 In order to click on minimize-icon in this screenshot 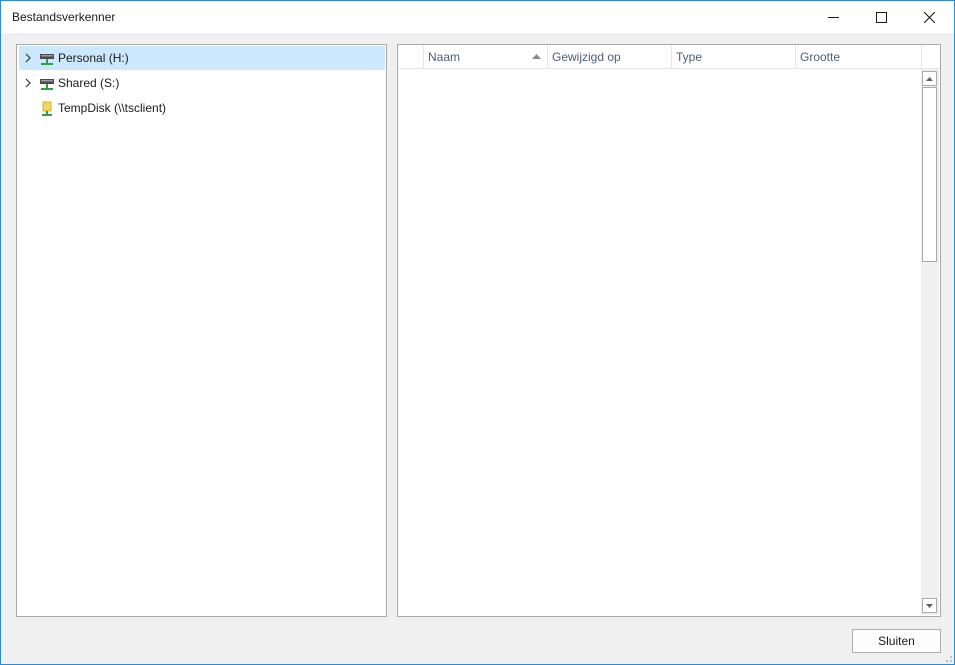, I will do `click(833, 17)`.